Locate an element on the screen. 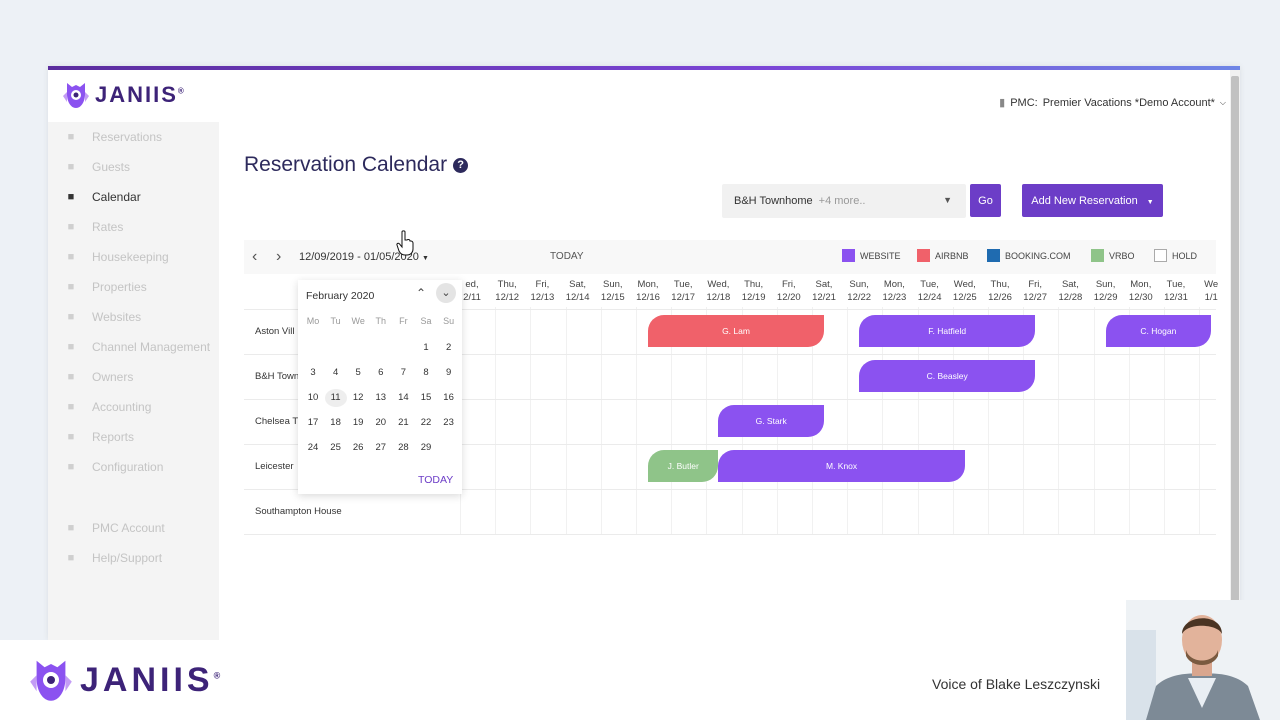 The image size is (1280, 720). sidebar-item-accounting: ■ Accounting is located at coordinates (133, 407).